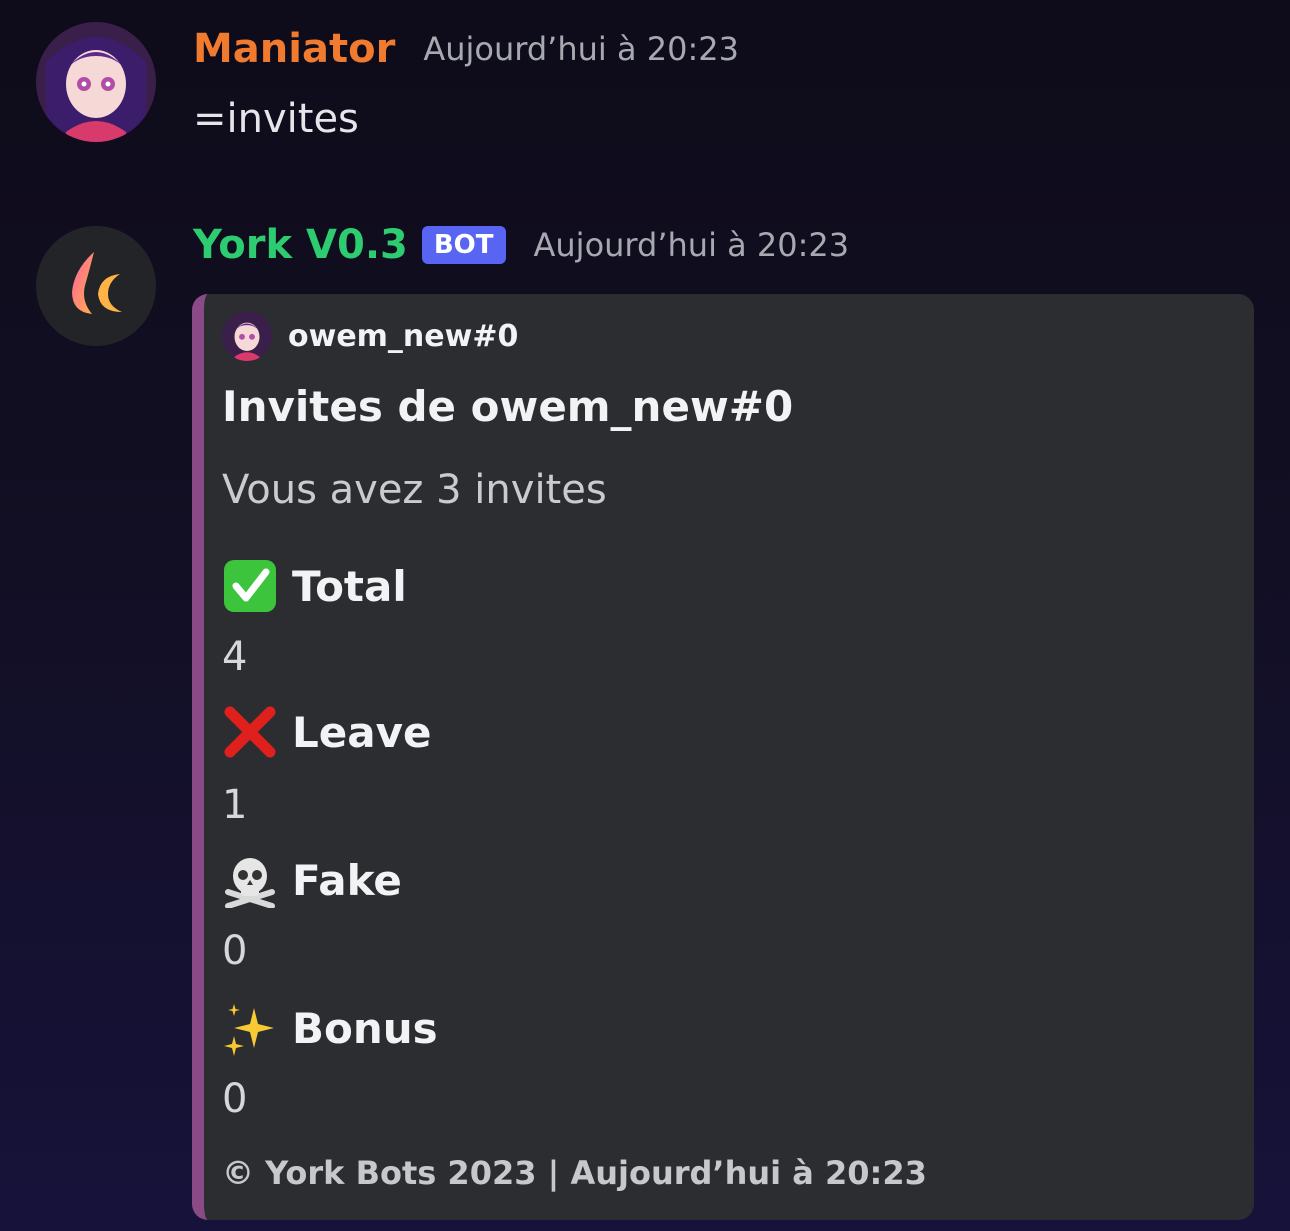 The width and height of the screenshot is (1290, 1231). What do you see at coordinates (294, 49) in the screenshot?
I see `username: Maniator` at bounding box center [294, 49].